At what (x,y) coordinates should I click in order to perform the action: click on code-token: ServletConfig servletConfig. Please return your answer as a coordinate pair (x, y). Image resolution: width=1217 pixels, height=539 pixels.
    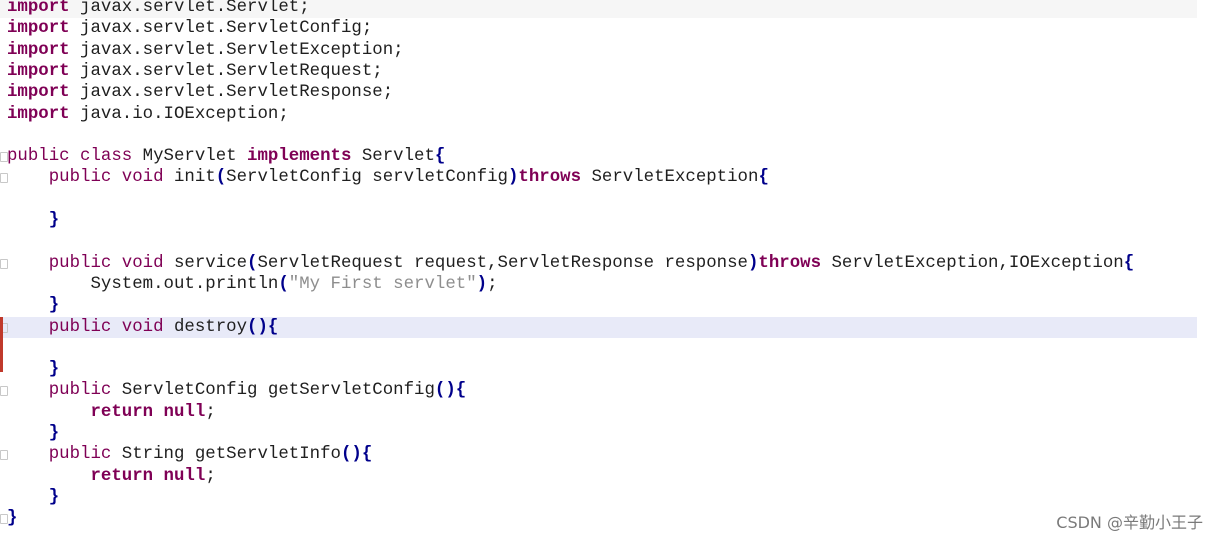
    Looking at the image, I should click on (367, 178).